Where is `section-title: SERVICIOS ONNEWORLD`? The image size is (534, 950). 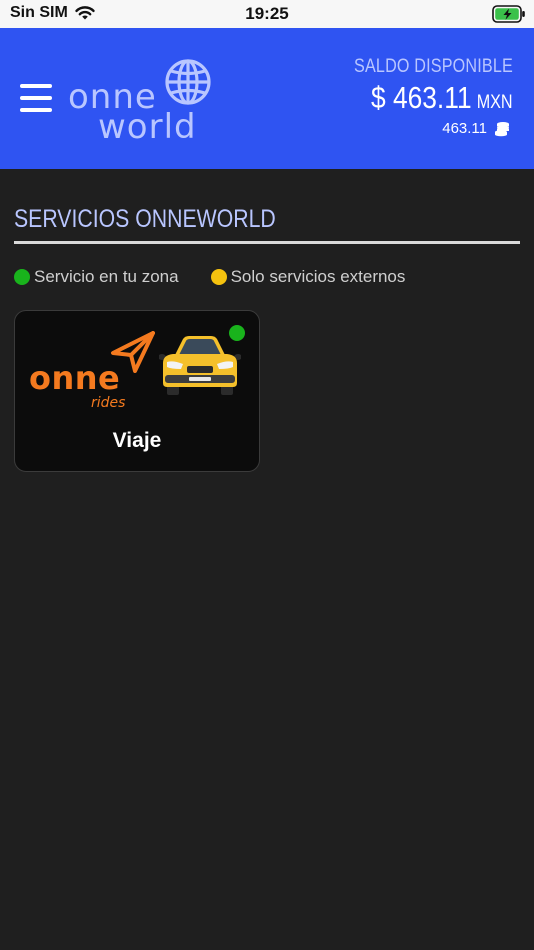 section-title: SERVICIOS ONNEWORLD is located at coordinates (145, 219).